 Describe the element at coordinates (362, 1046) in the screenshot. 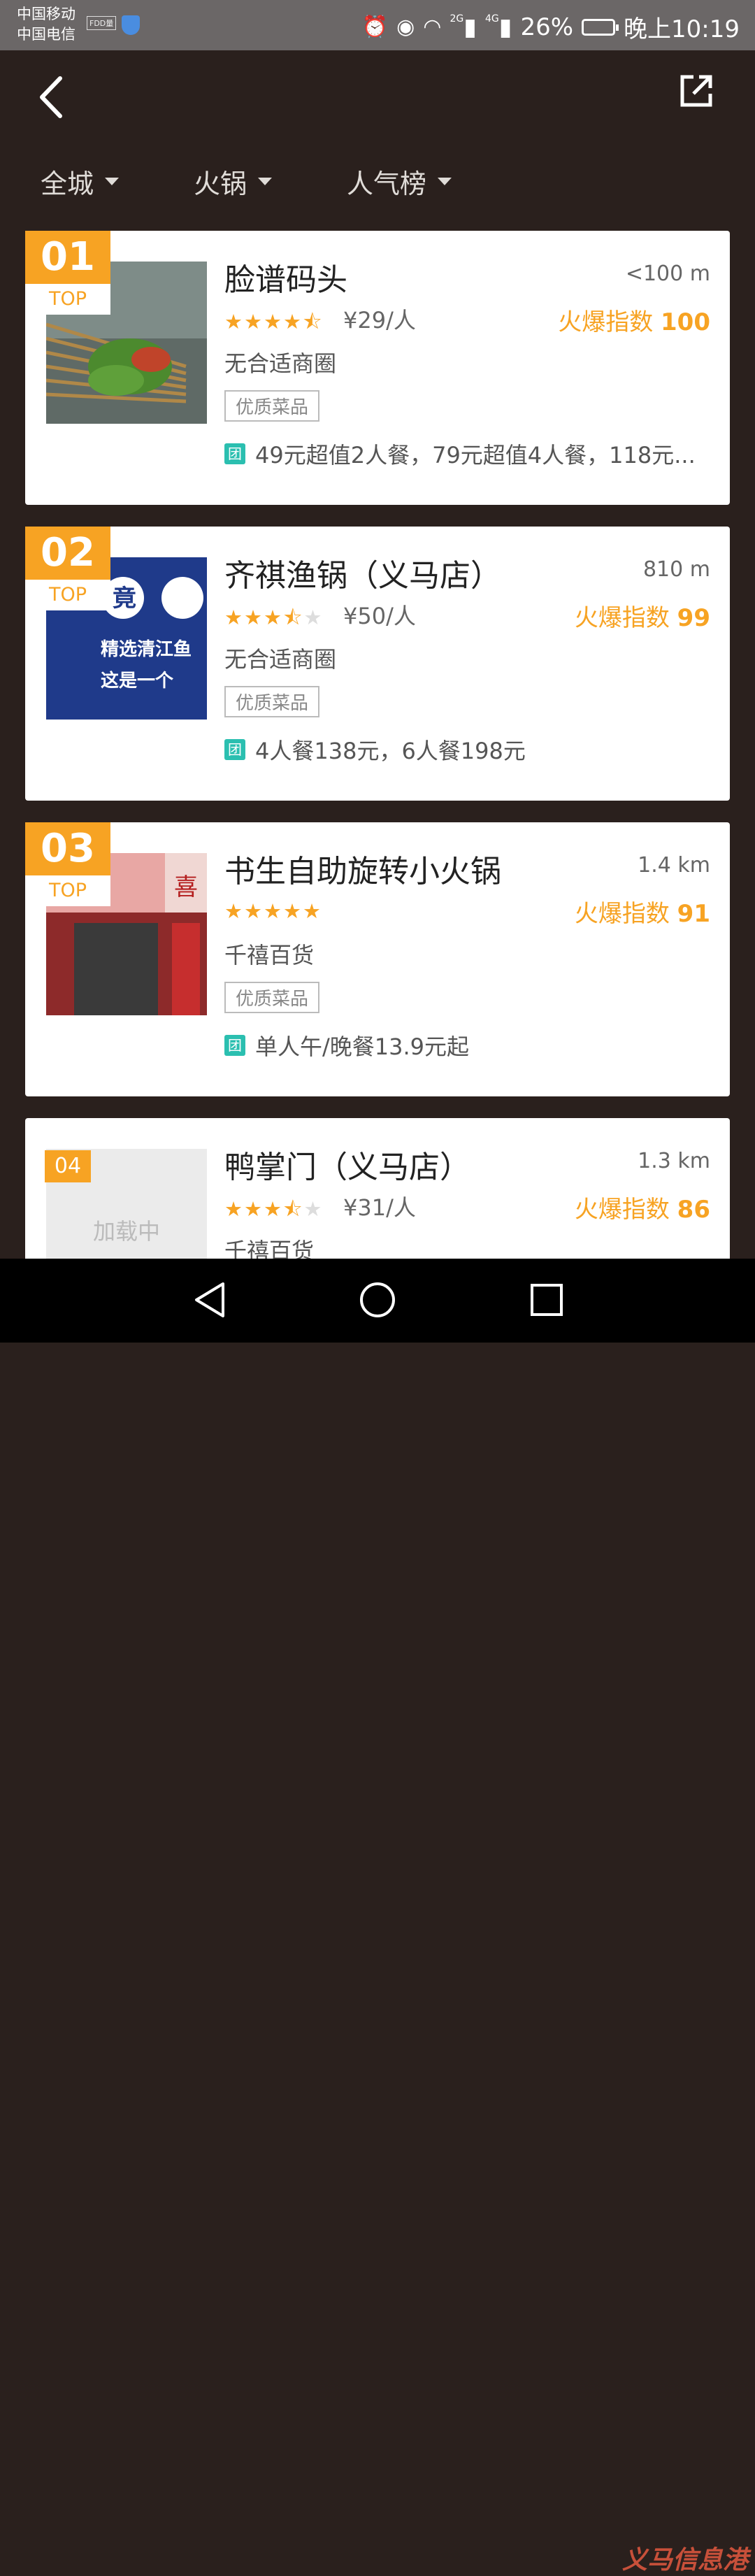

I see `deal-text: 单人午/晚餐13.9元起` at that location.